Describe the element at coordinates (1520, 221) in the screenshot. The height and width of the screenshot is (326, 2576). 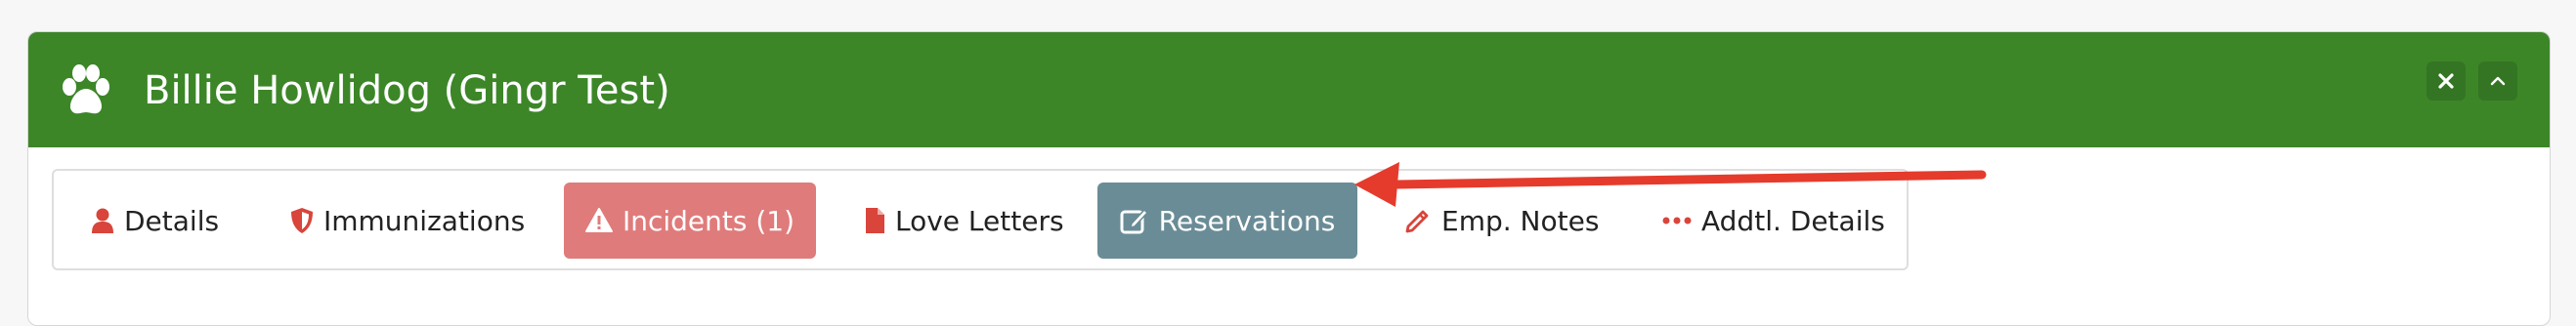
I see `tab-label: Emp. Notes` at that location.